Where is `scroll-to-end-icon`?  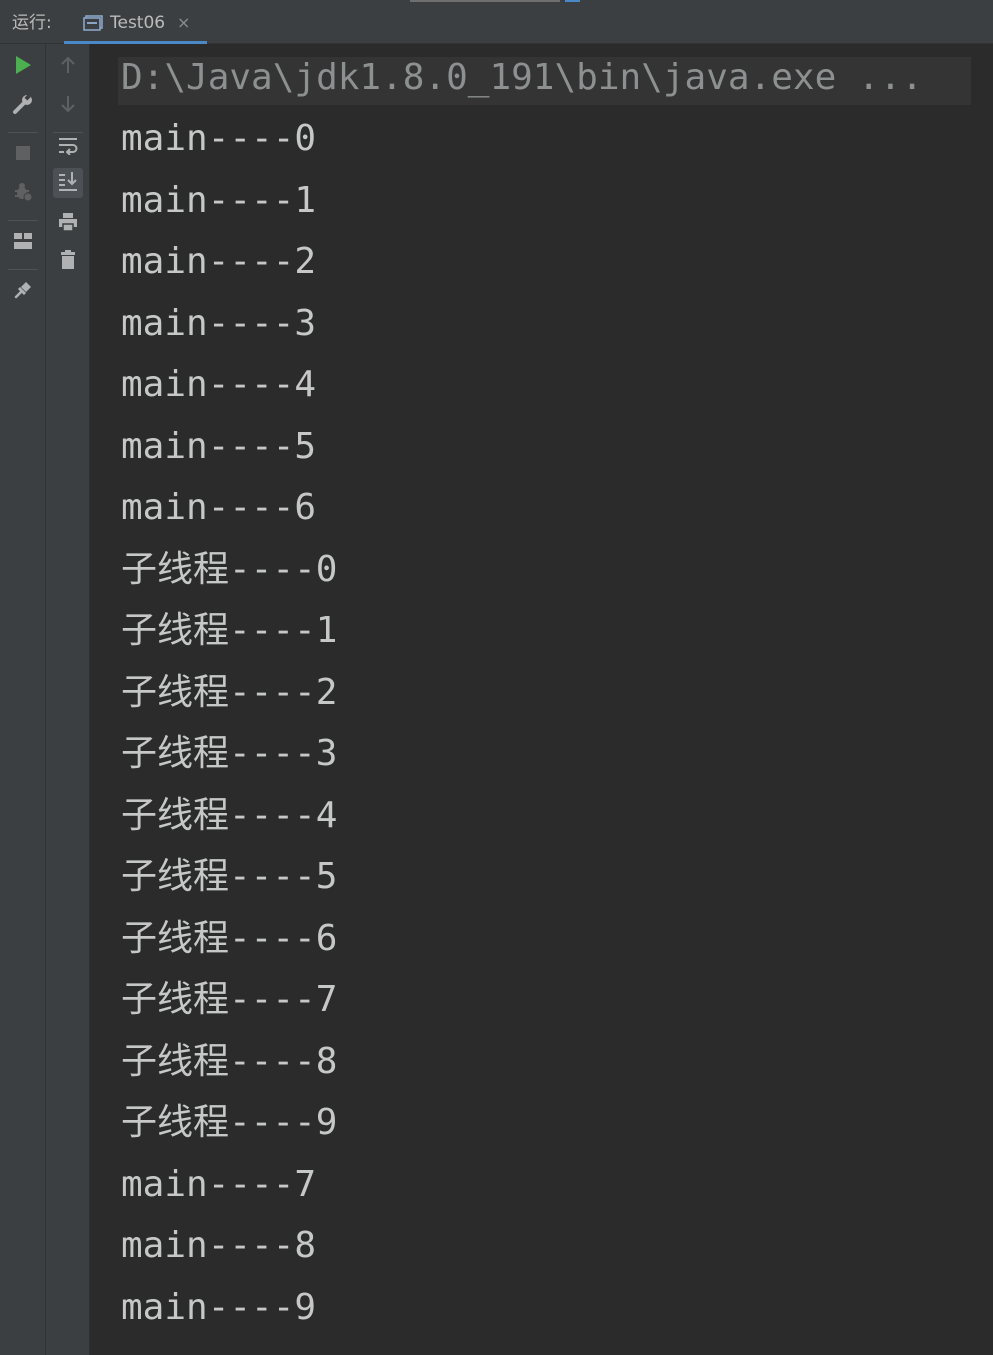
scroll-to-end-icon is located at coordinates (68, 183).